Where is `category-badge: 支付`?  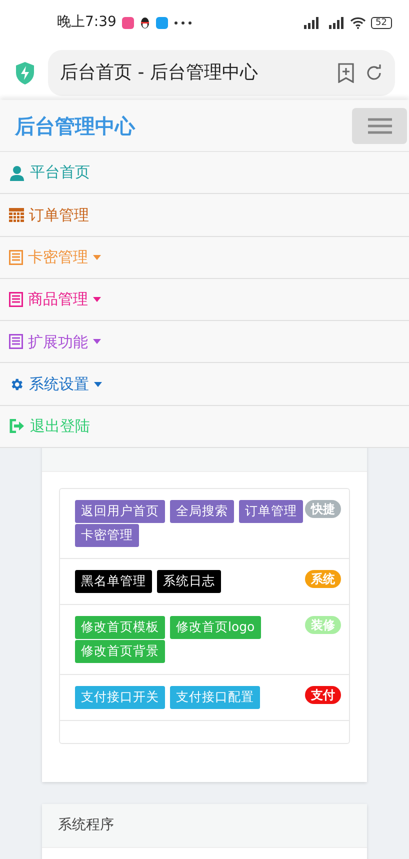
category-badge: 支付 is located at coordinates (323, 695).